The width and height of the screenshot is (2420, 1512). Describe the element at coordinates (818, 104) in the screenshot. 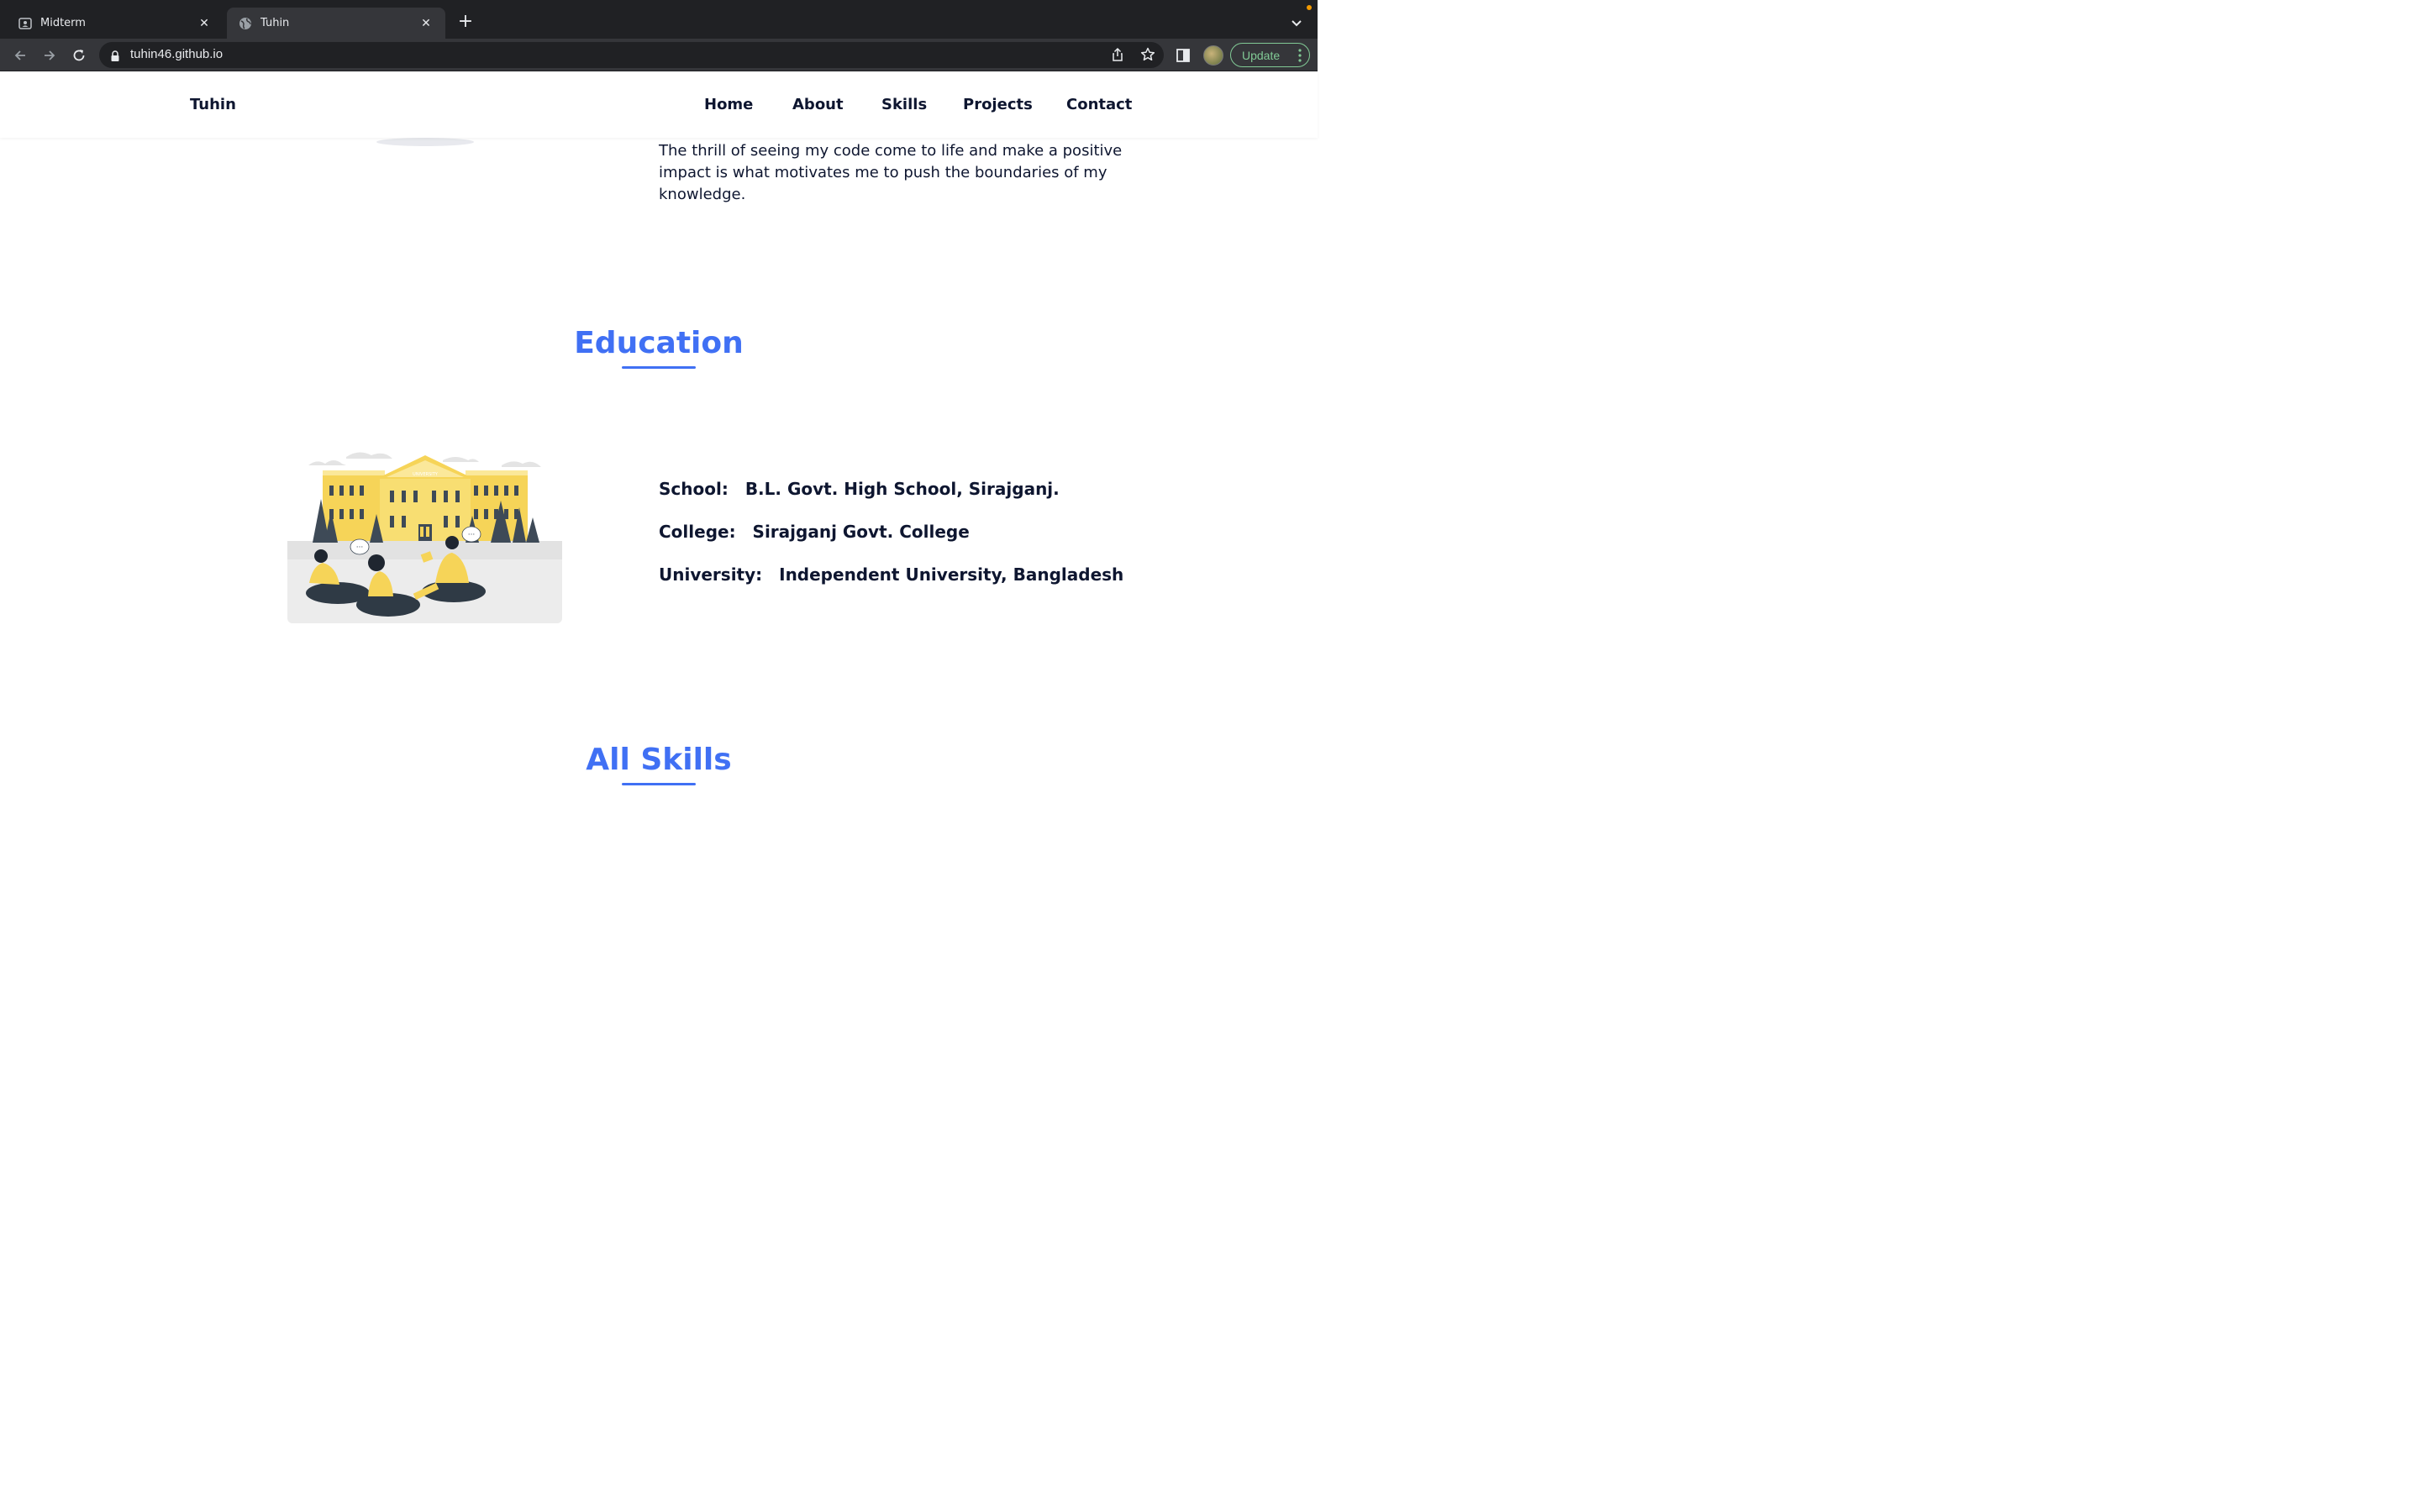

I see `nav-about: About` at that location.